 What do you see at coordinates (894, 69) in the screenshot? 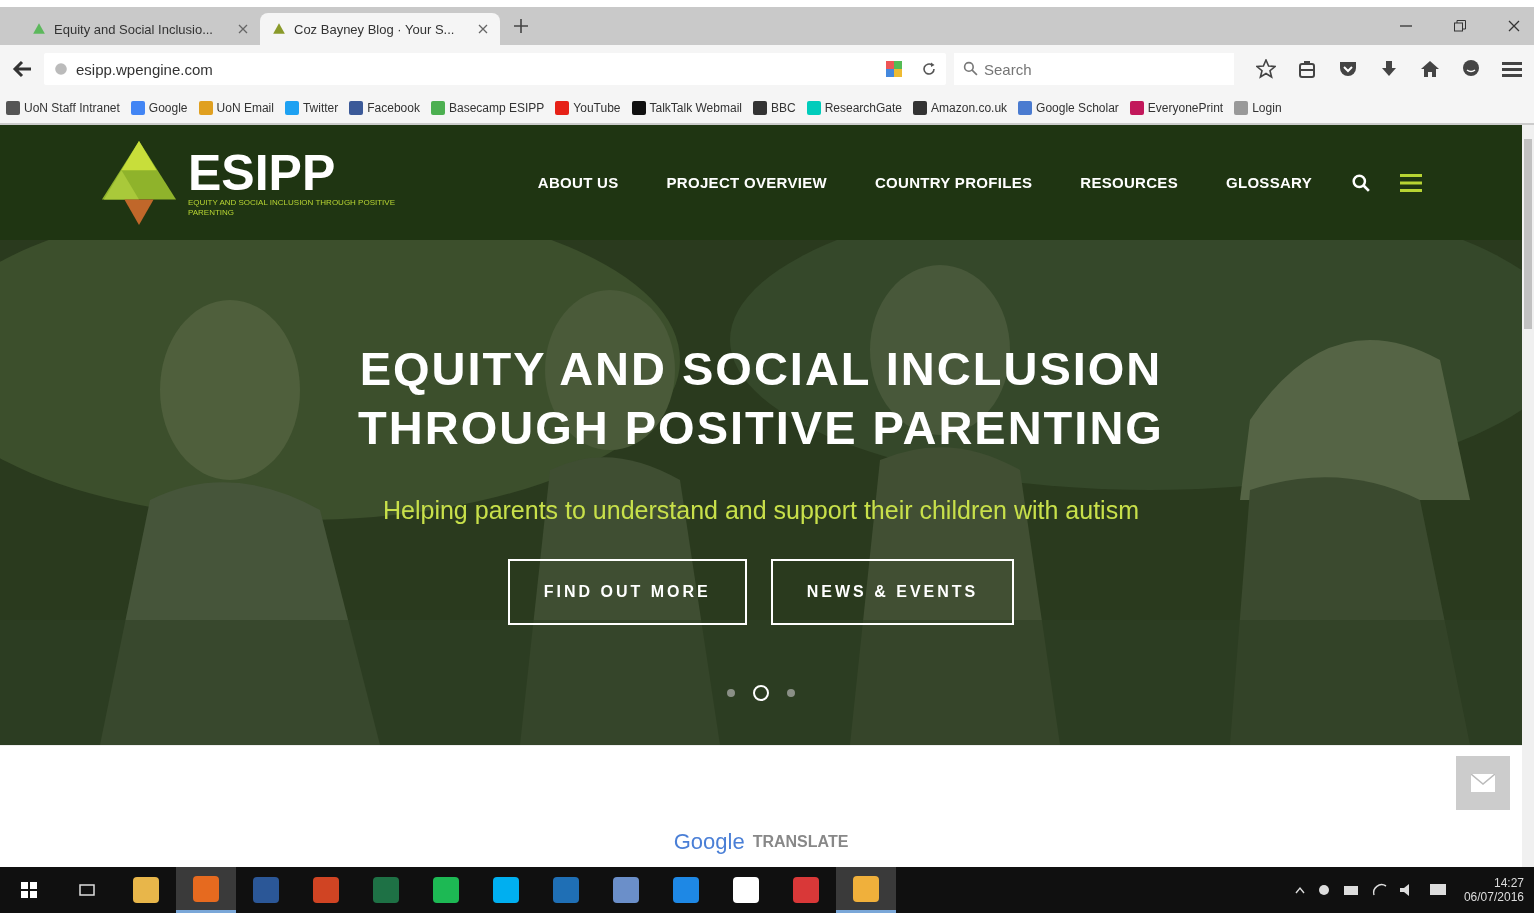
I see `tiles-icon` at bounding box center [894, 69].